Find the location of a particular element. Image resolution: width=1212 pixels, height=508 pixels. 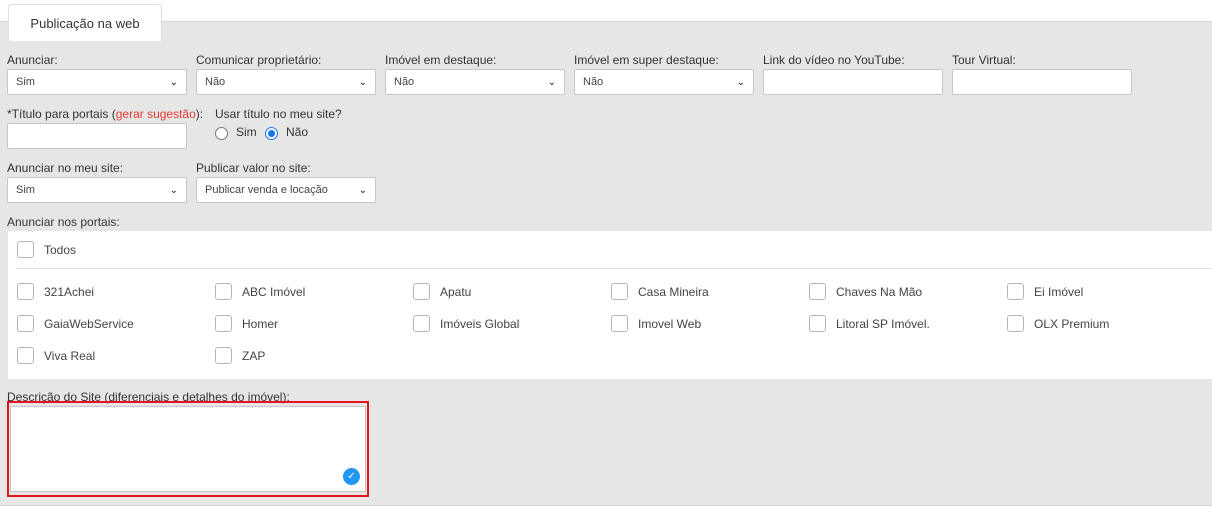

panel-bottom-border is located at coordinates (606, 505).